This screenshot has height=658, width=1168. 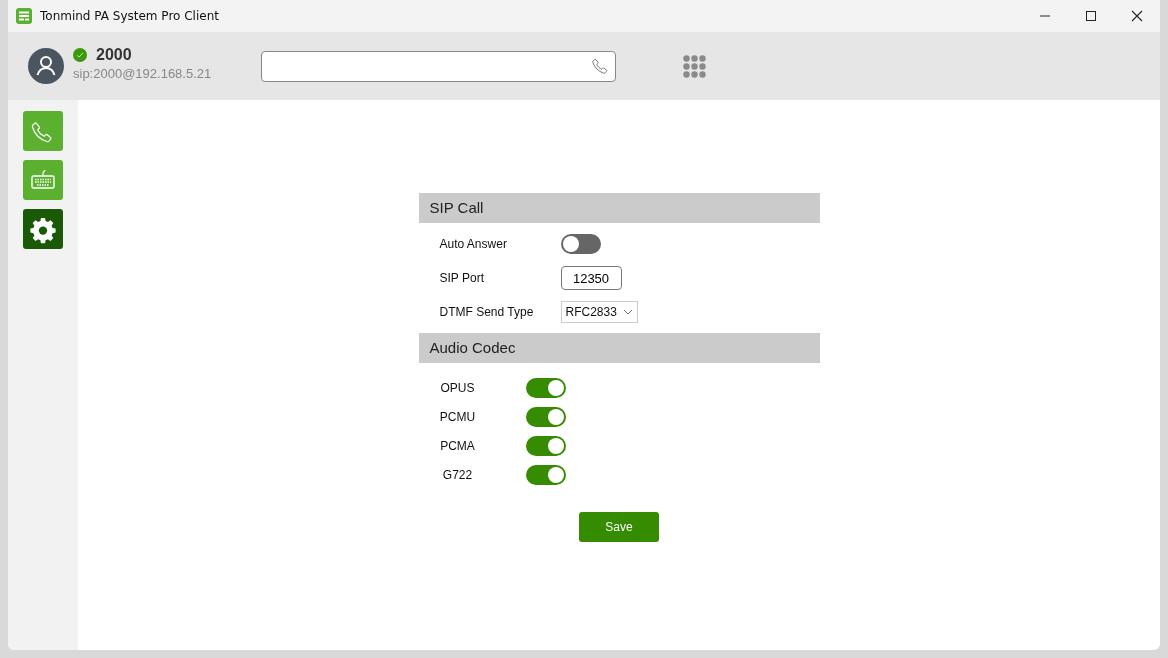 What do you see at coordinates (591, 278) in the screenshot?
I see `port-input-field: 12350` at bounding box center [591, 278].